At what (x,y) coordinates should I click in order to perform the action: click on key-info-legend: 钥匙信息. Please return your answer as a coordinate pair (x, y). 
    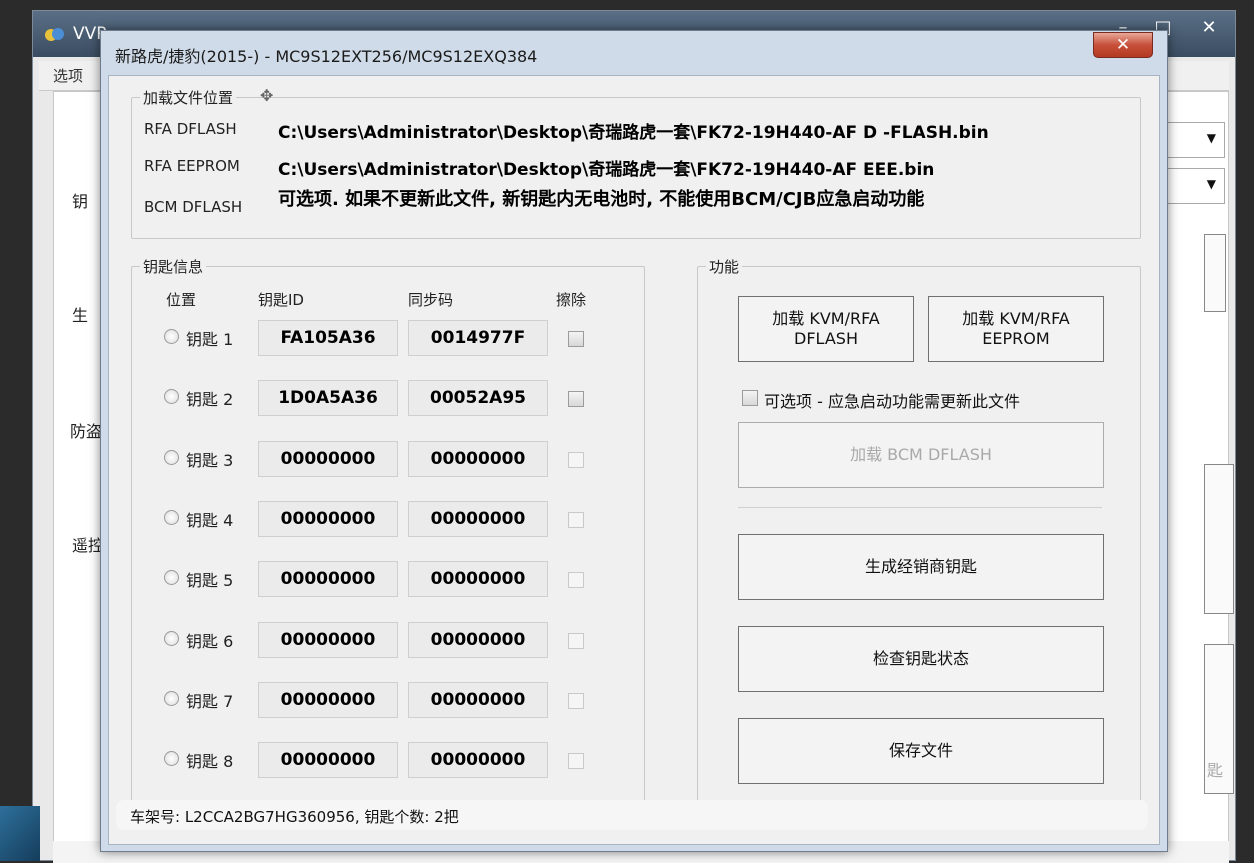
    Looking at the image, I should click on (173, 266).